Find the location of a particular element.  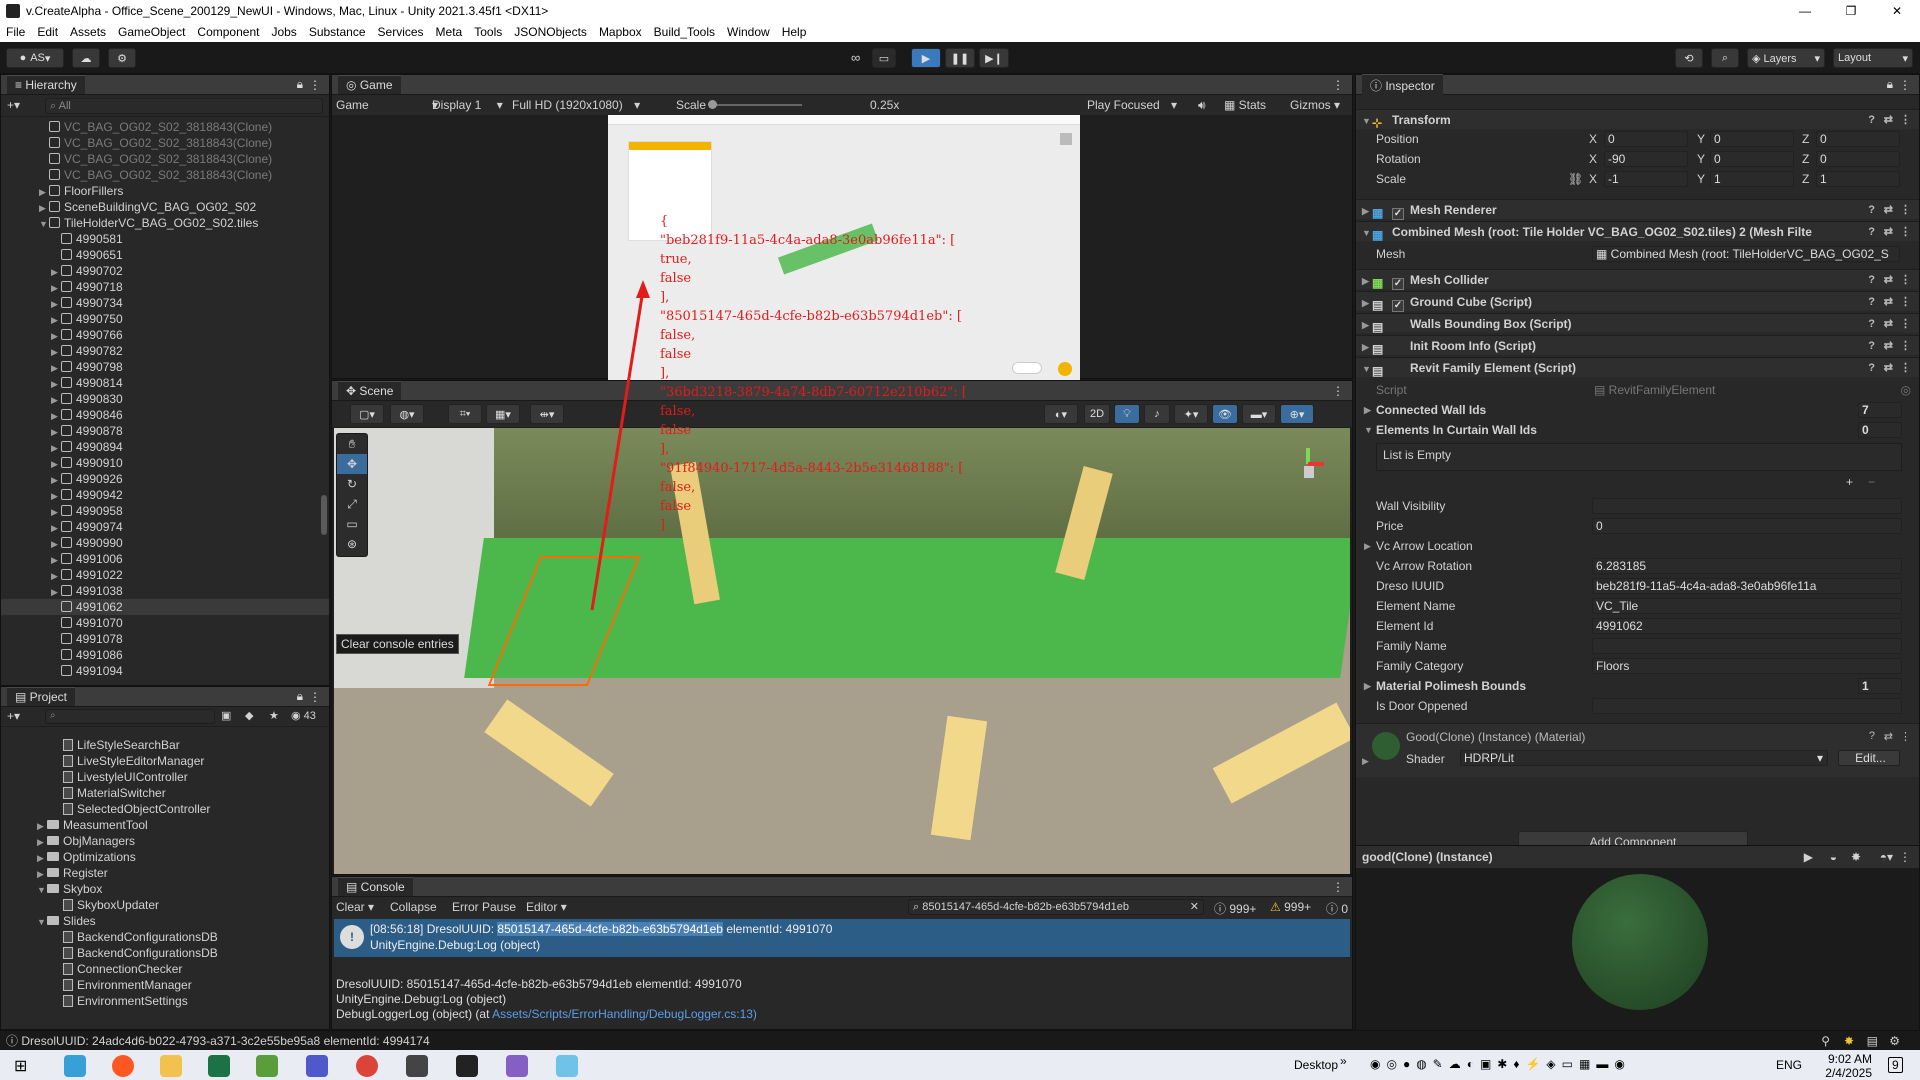

project-item: ▶ ObjManagers is located at coordinates (68, 841).